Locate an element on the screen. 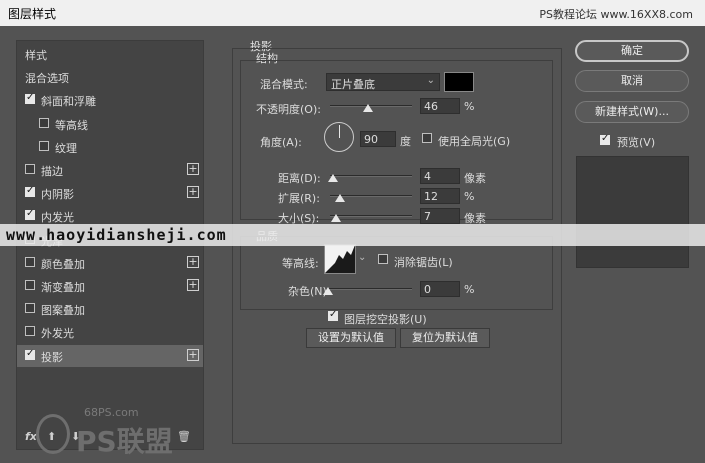 This screenshot has height=463, width=705. preview-label: 预览(V) is located at coordinates (636, 142).